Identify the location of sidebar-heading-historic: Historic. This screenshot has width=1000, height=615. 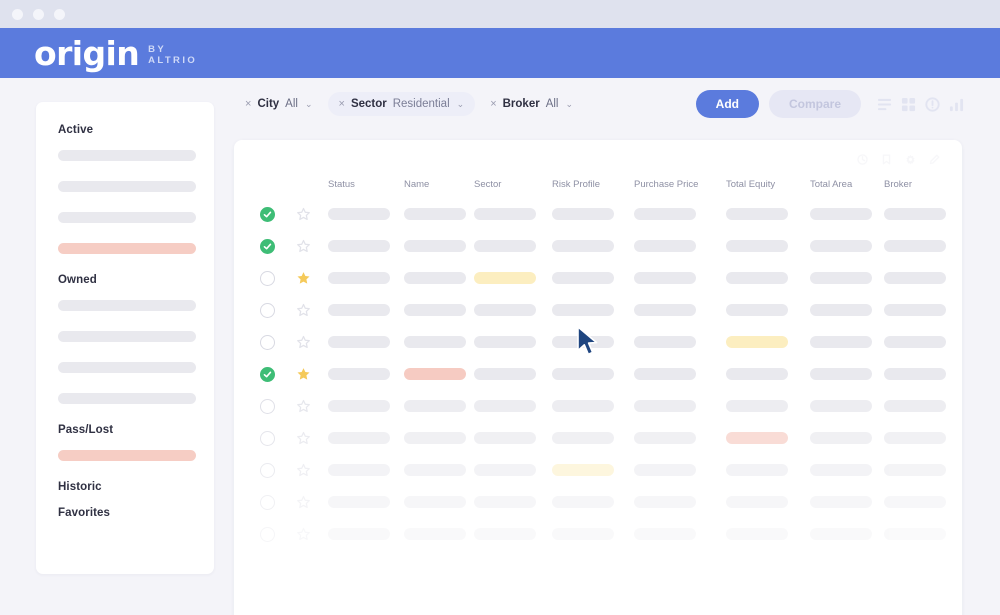
(127, 487).